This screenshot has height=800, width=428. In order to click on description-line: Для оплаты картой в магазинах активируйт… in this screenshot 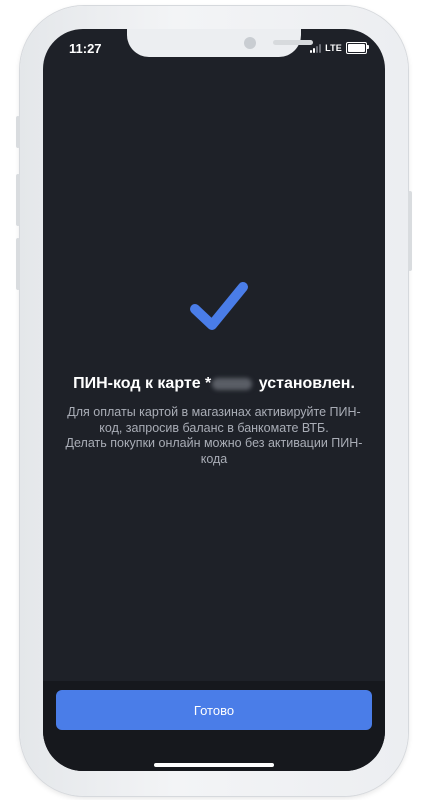, I will do `click(214, 420)`.